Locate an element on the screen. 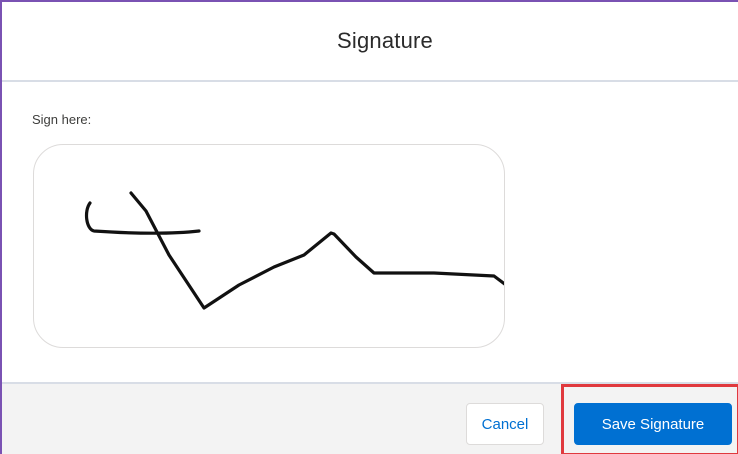 This screenshot has height=454, width=738. save-signature-button: Save Signature is located at coordinates (653, 424).